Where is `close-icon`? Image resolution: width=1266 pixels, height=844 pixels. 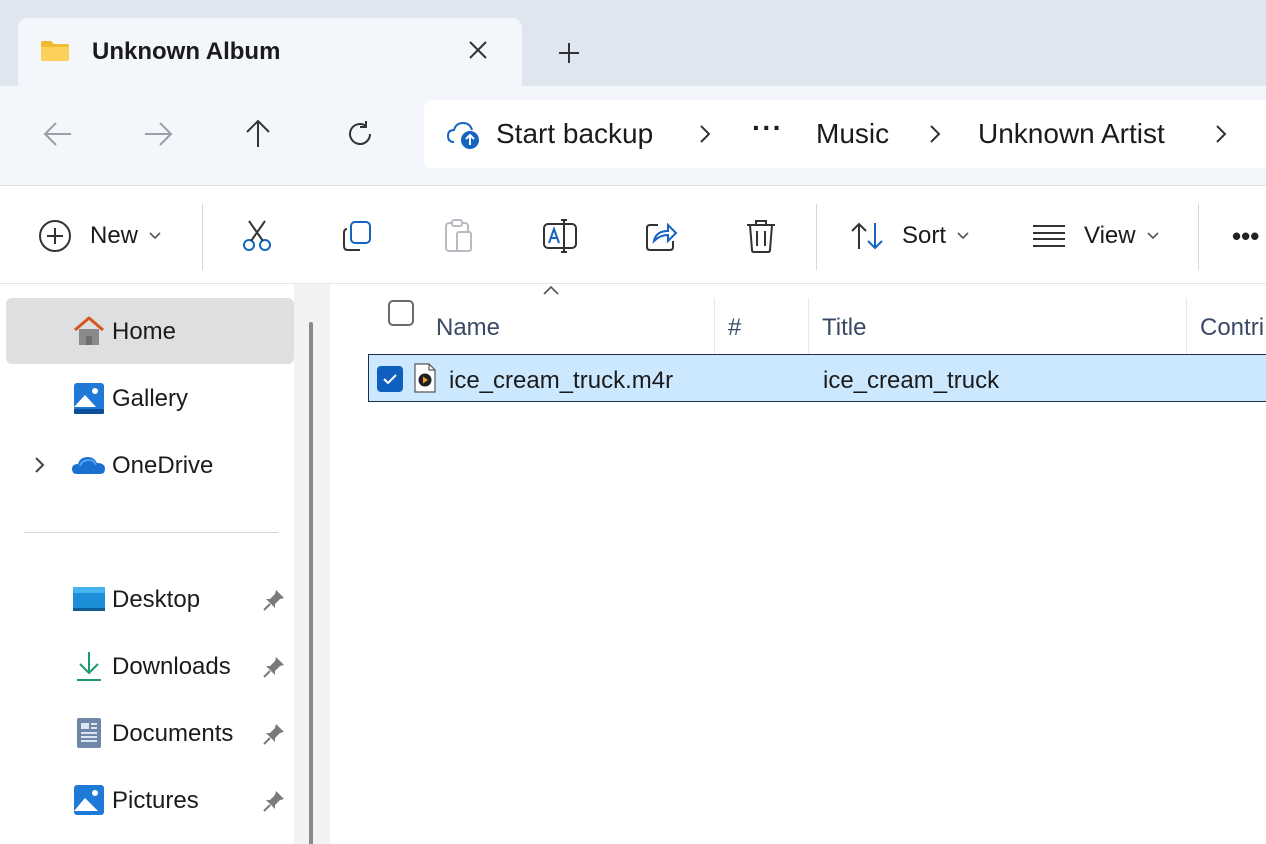
close-icon is located at coordinates (478, 50).